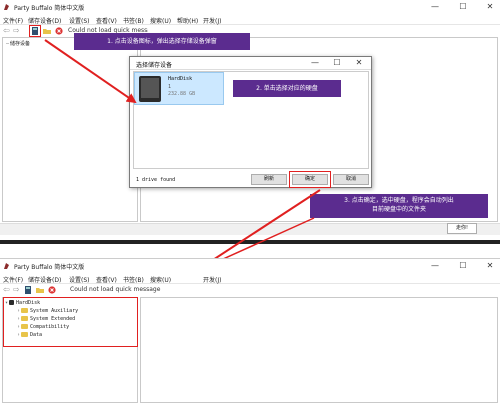 The height and width of the screenshot is (403, 500). I want to click on buffalo-app-icon, so click(6, 7).